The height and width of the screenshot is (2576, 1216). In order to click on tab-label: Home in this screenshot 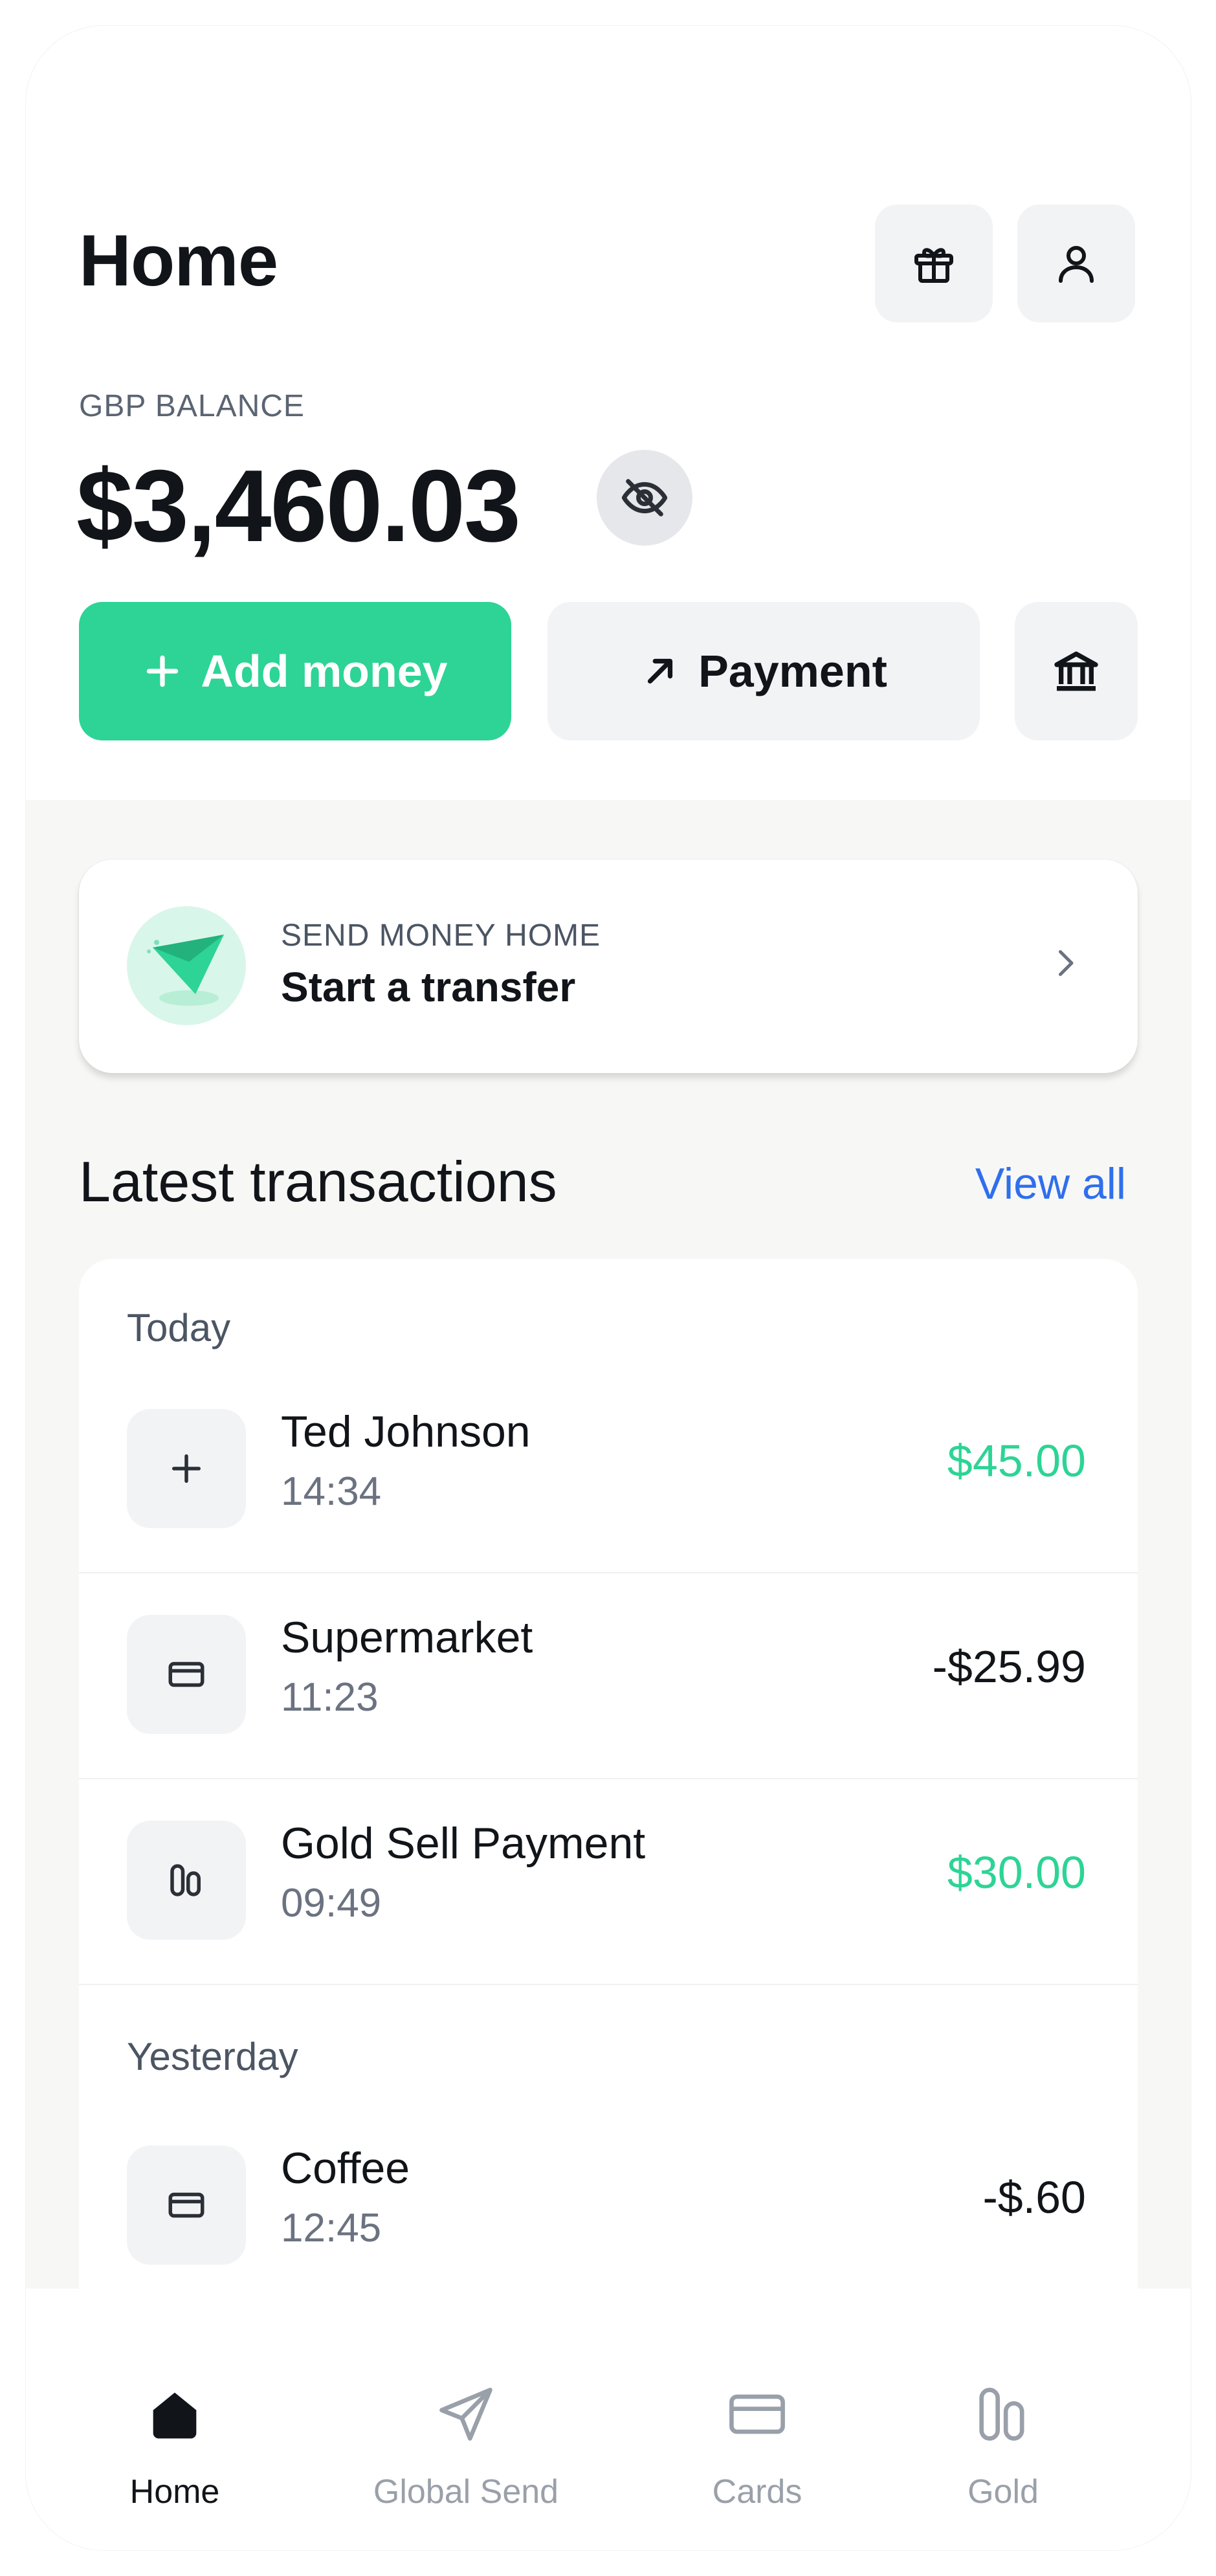, I will do `click(174, 2492)`.